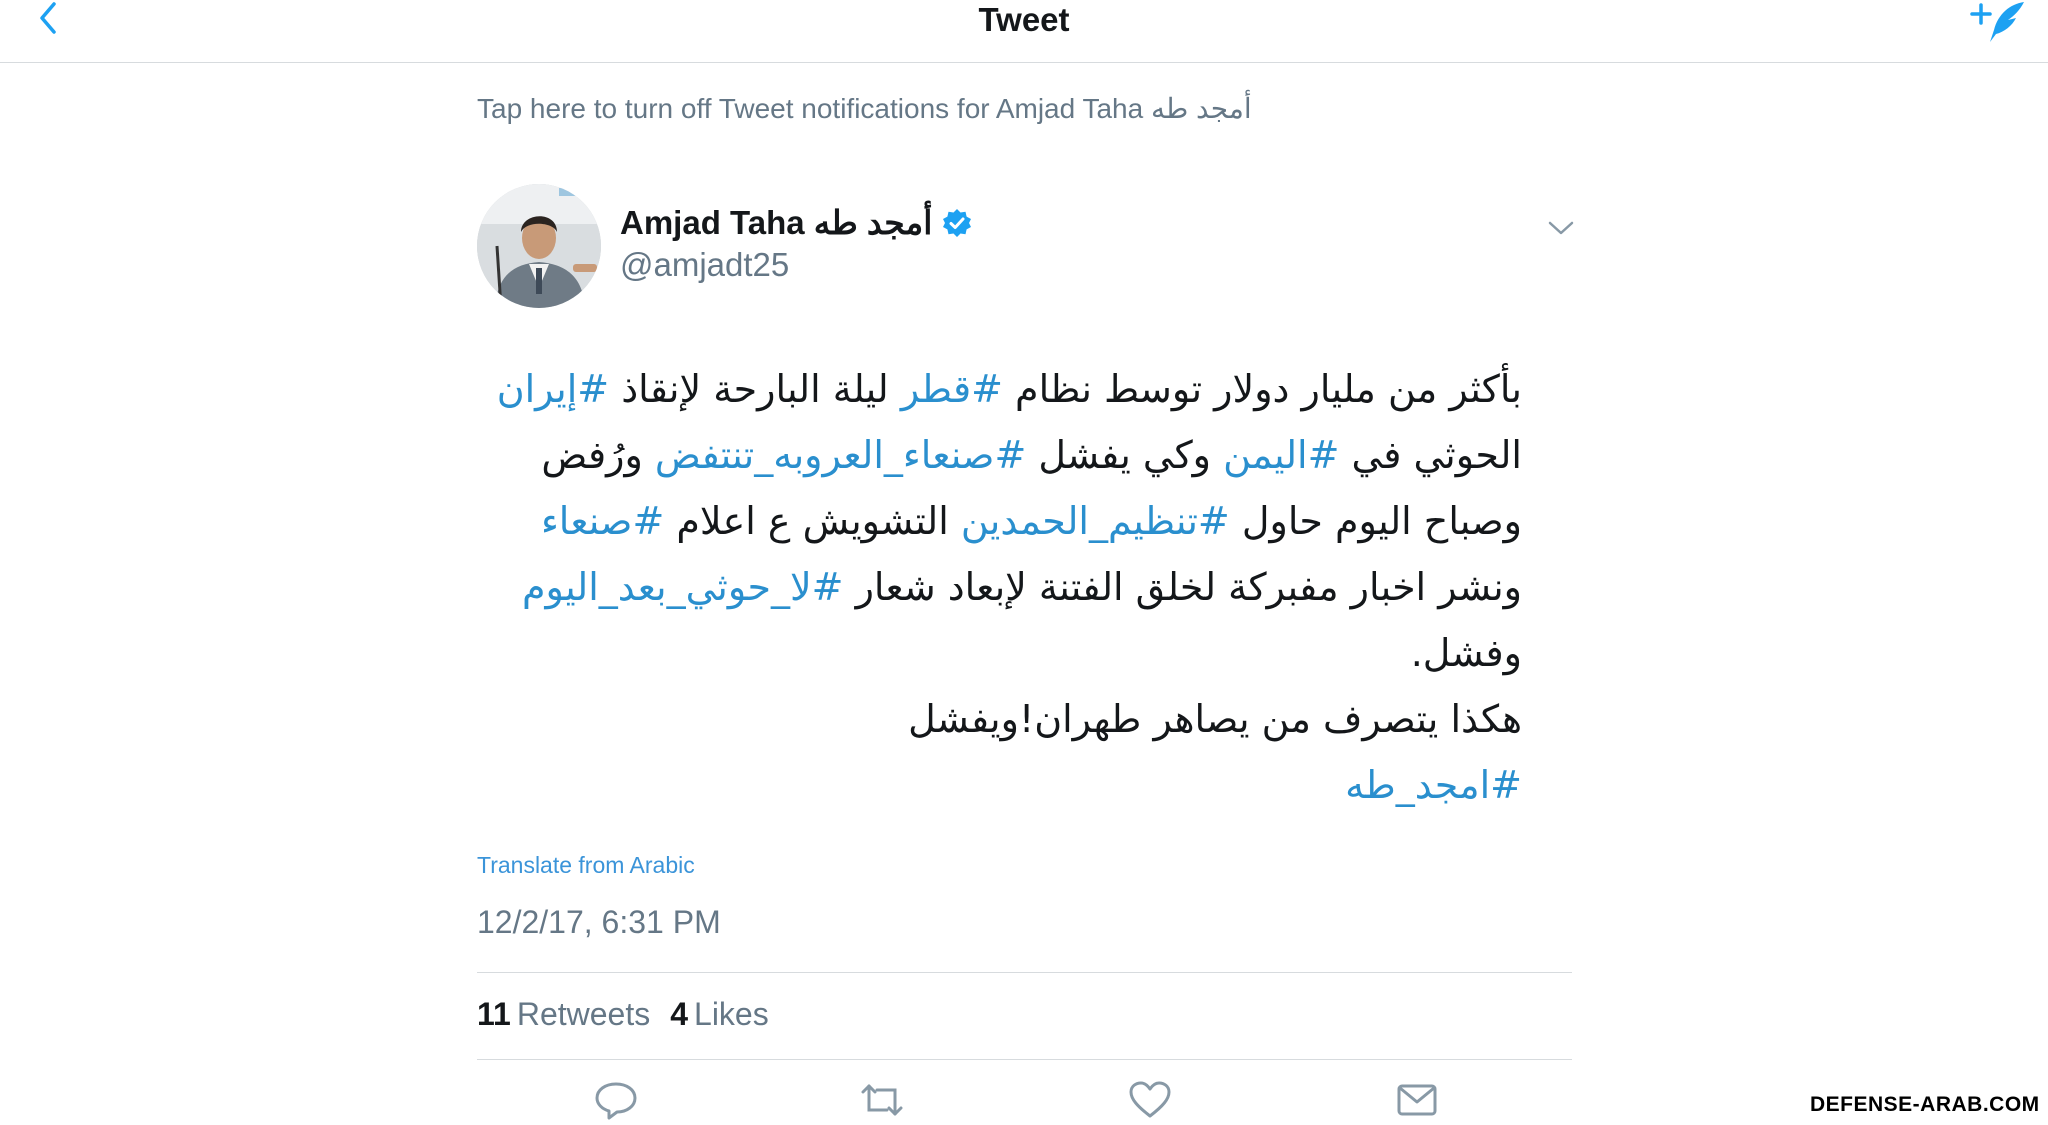 The height and width of the screenshot is (1125, 2048). I want to click on compose-tweet-button, so click(1999, 22).